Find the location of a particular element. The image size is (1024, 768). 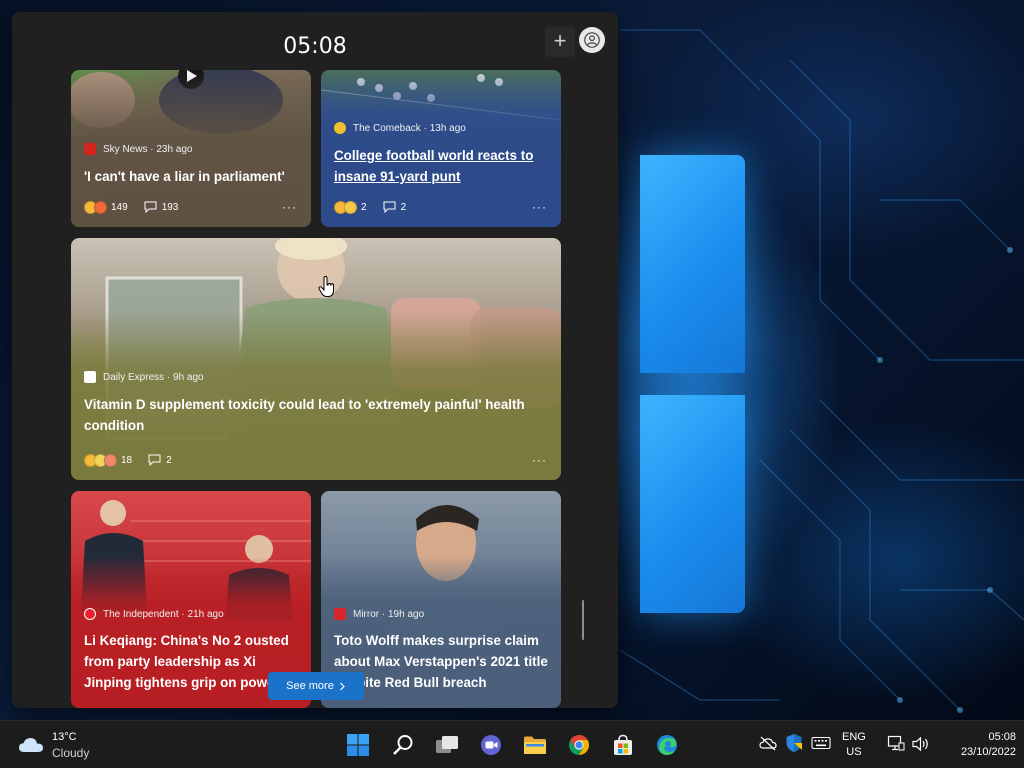

windows-logo-pane-bottom is located at coordinates (692, 504).